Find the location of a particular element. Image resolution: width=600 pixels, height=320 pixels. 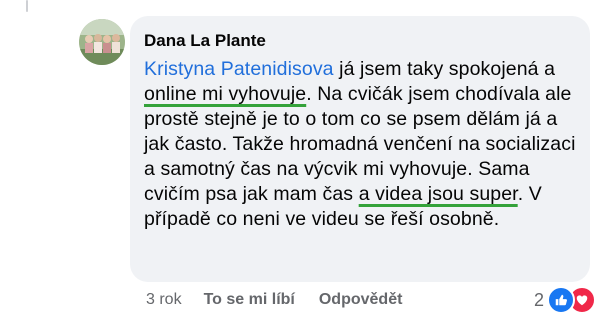

comment-author: Dana La Plante is located at coordinates (360, 41).